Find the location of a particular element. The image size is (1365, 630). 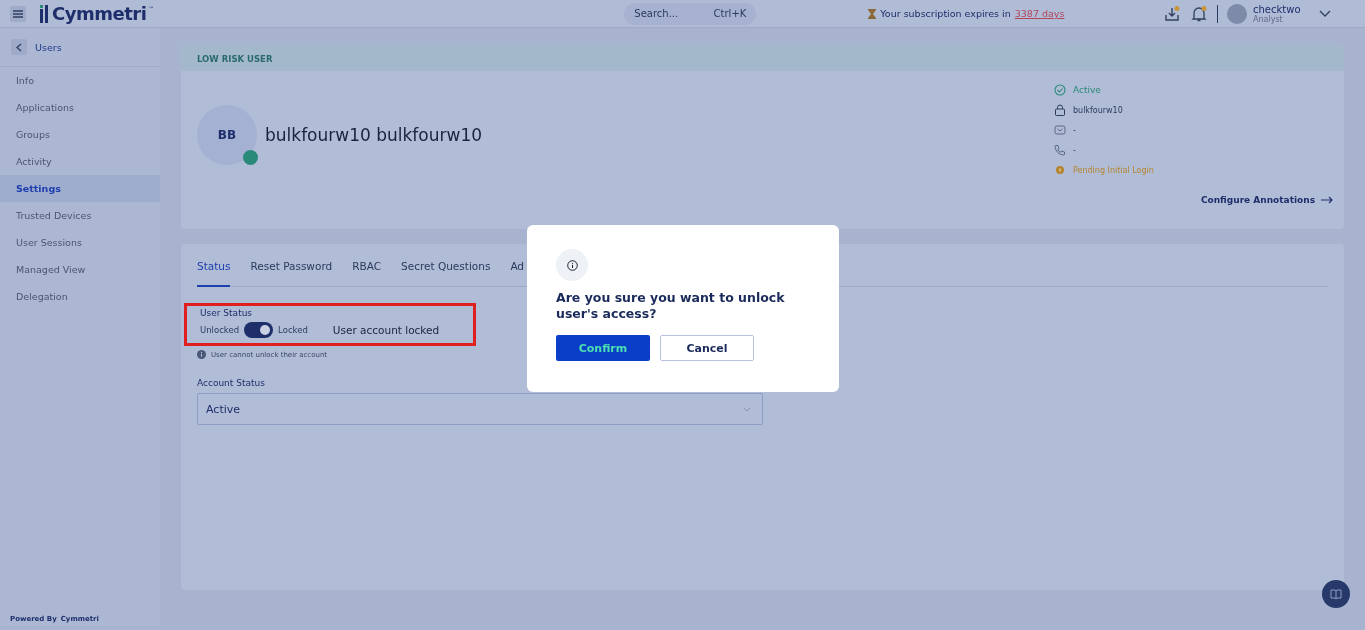

tab: Secret Questions is located at coordinates (446, 272).